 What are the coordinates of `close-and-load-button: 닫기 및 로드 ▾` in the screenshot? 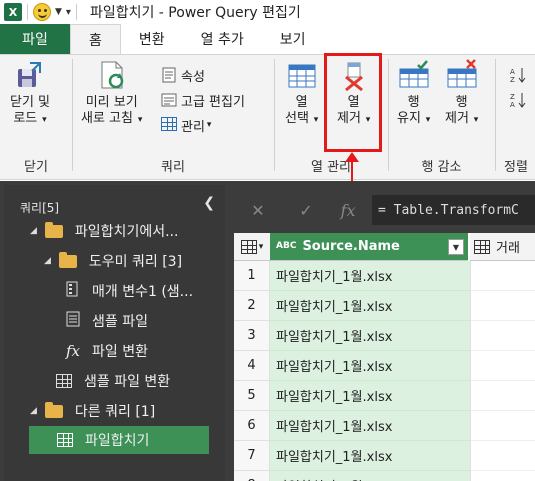 It's located at (30, 93).